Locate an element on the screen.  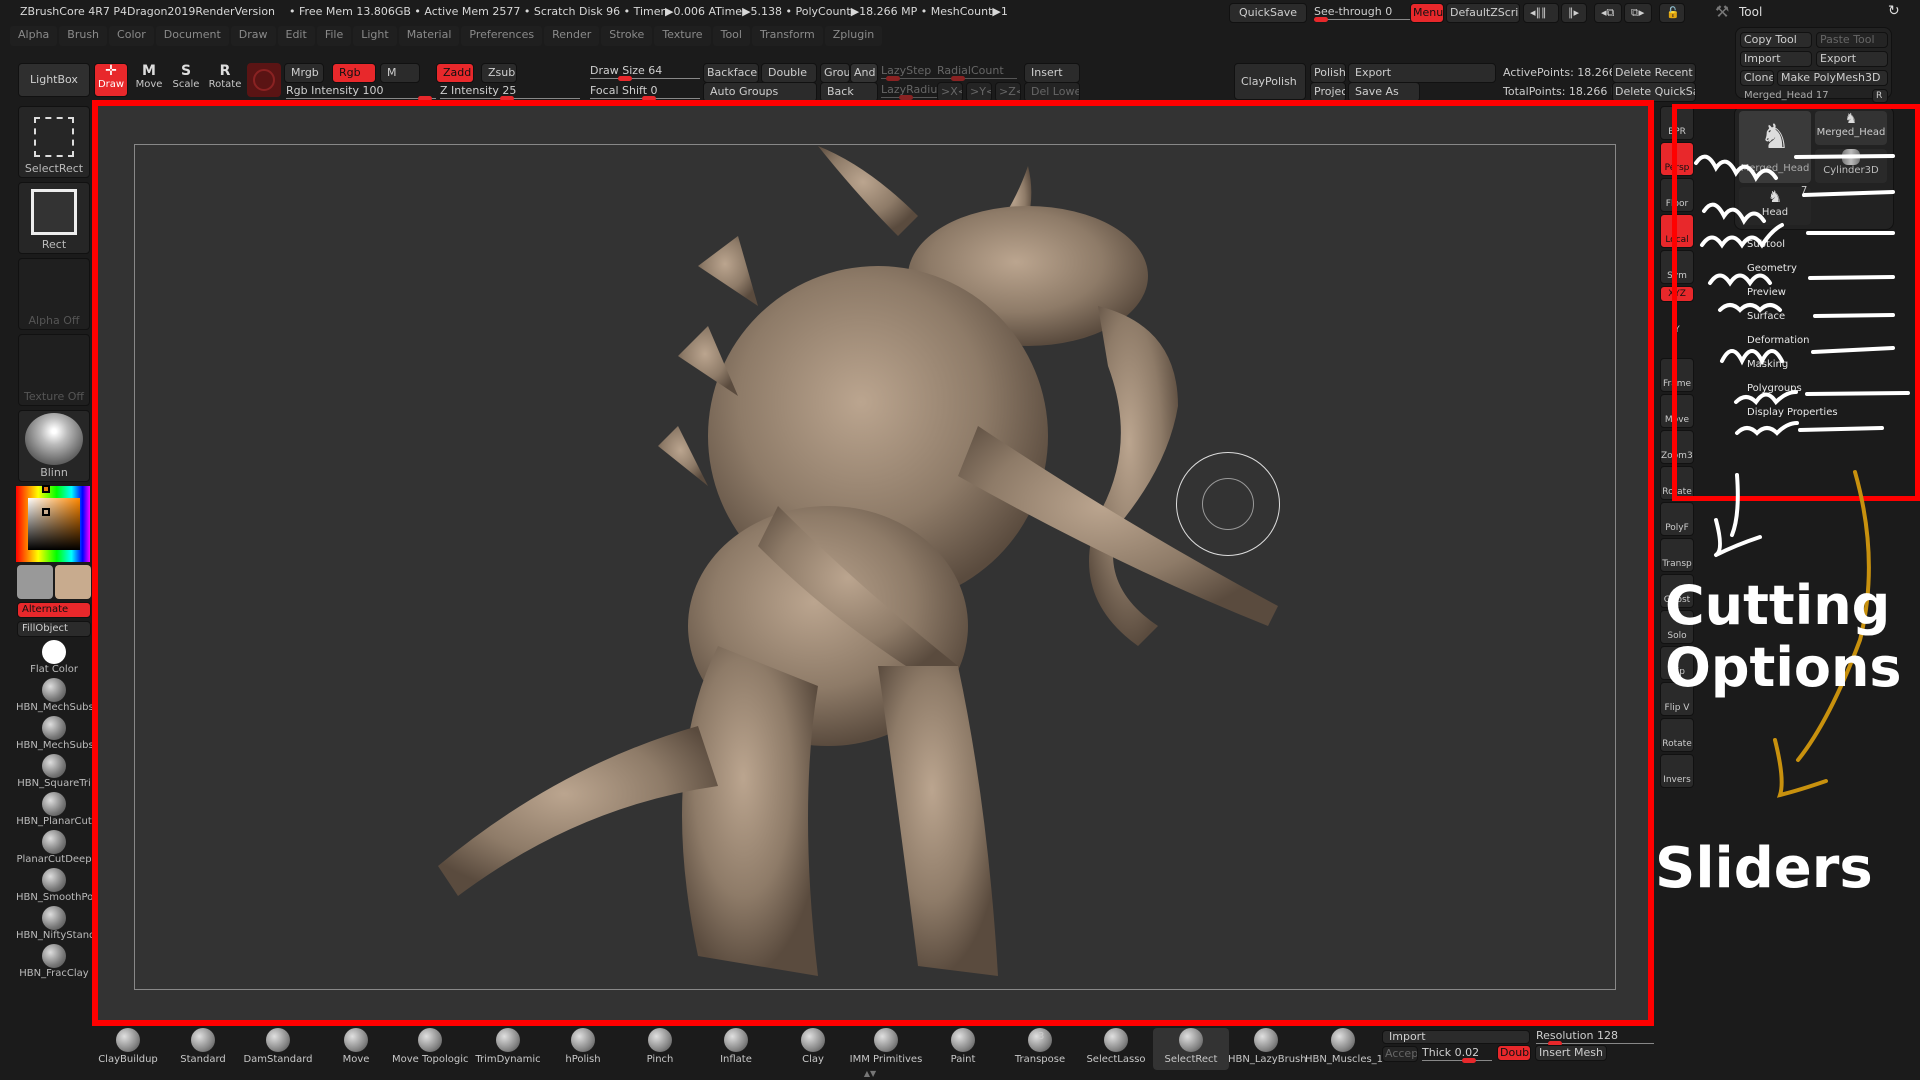
make-polymesh-button: Make PolyMesh3D is located at coordinates (1832, 78).